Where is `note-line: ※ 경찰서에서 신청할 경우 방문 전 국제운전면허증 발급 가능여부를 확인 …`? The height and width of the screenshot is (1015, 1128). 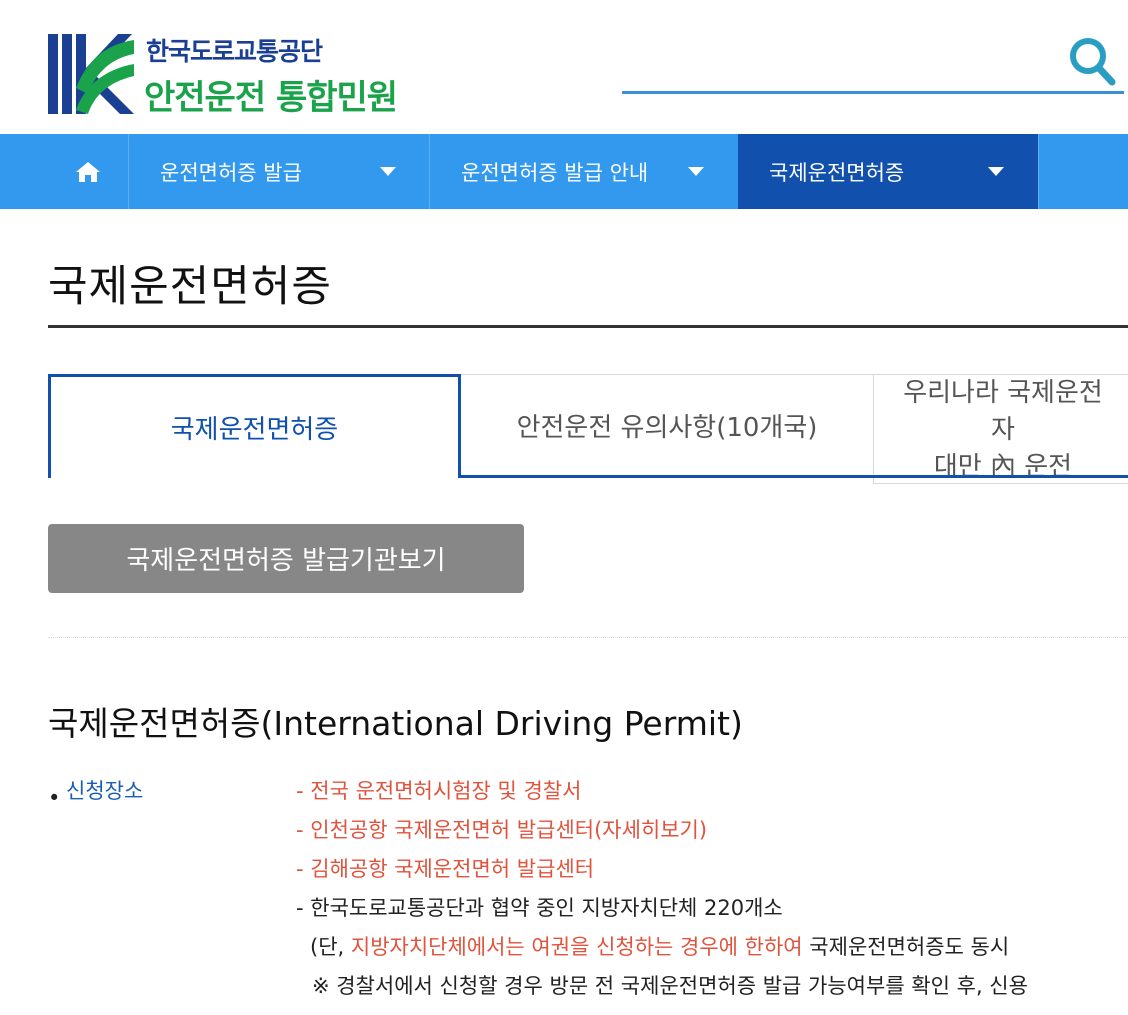
note-line: ※ 경찰서에서 신청할 경우 방문 전 국제운전면허증 발급 가능여부를 확인 … is located at coordinates (670, 986).